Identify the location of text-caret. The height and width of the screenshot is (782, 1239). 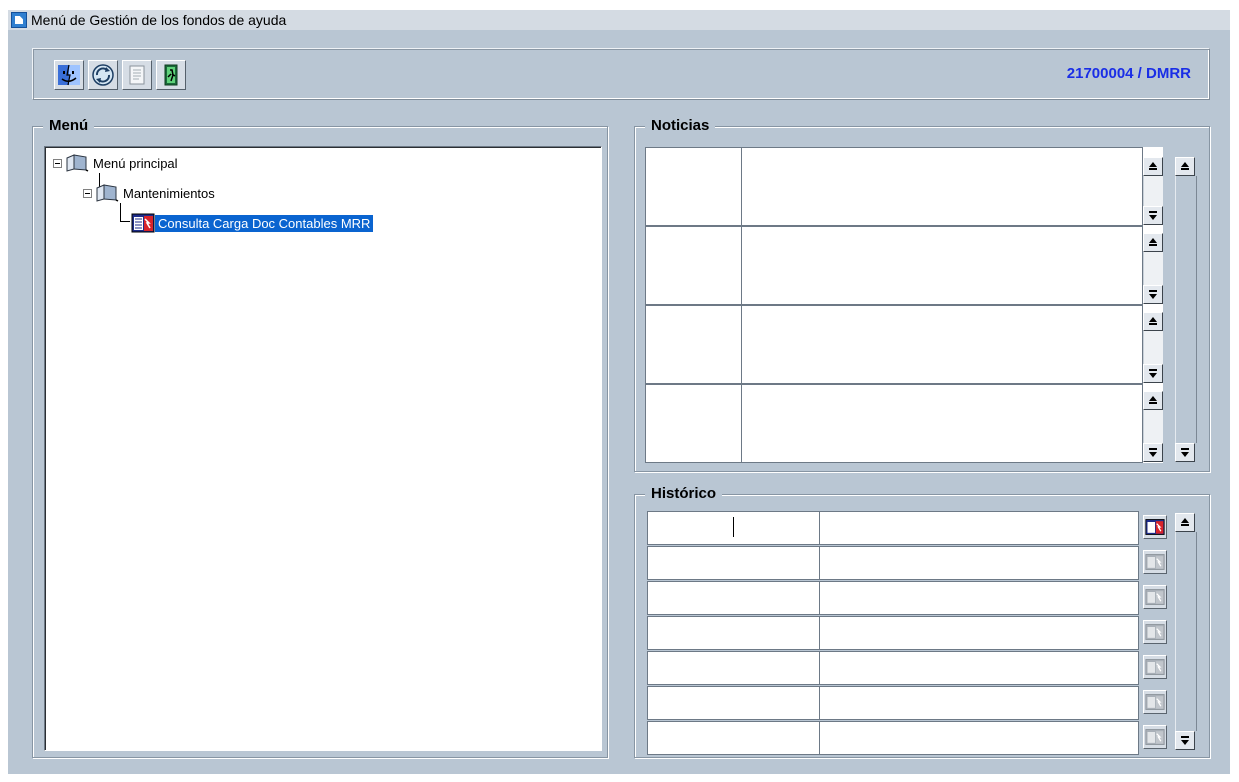
(733, 527).